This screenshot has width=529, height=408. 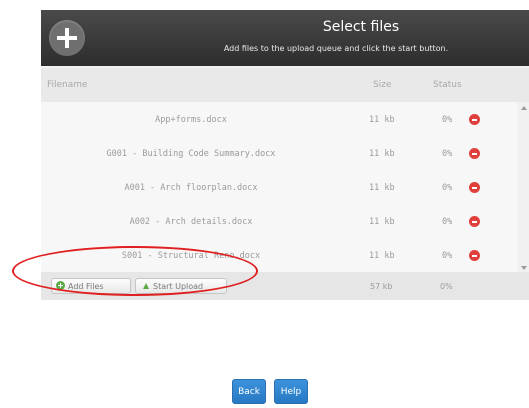 I want to click on uploader-title: Select files, so click(x=361, y=27).